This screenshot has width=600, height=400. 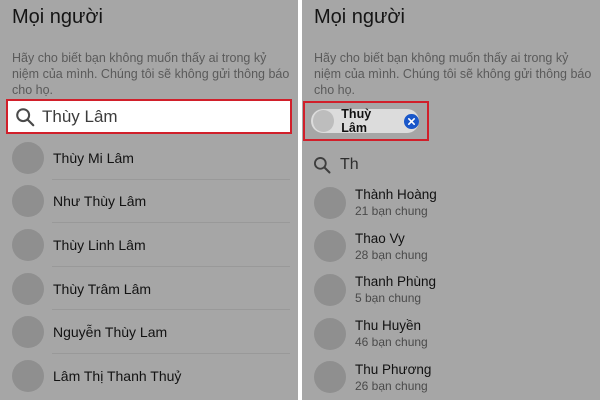 What do you see at coordinates (391, 211) in the screenshot?
I see `mutual-friends: 21 bạn chung` at bounding box center [391, 211].